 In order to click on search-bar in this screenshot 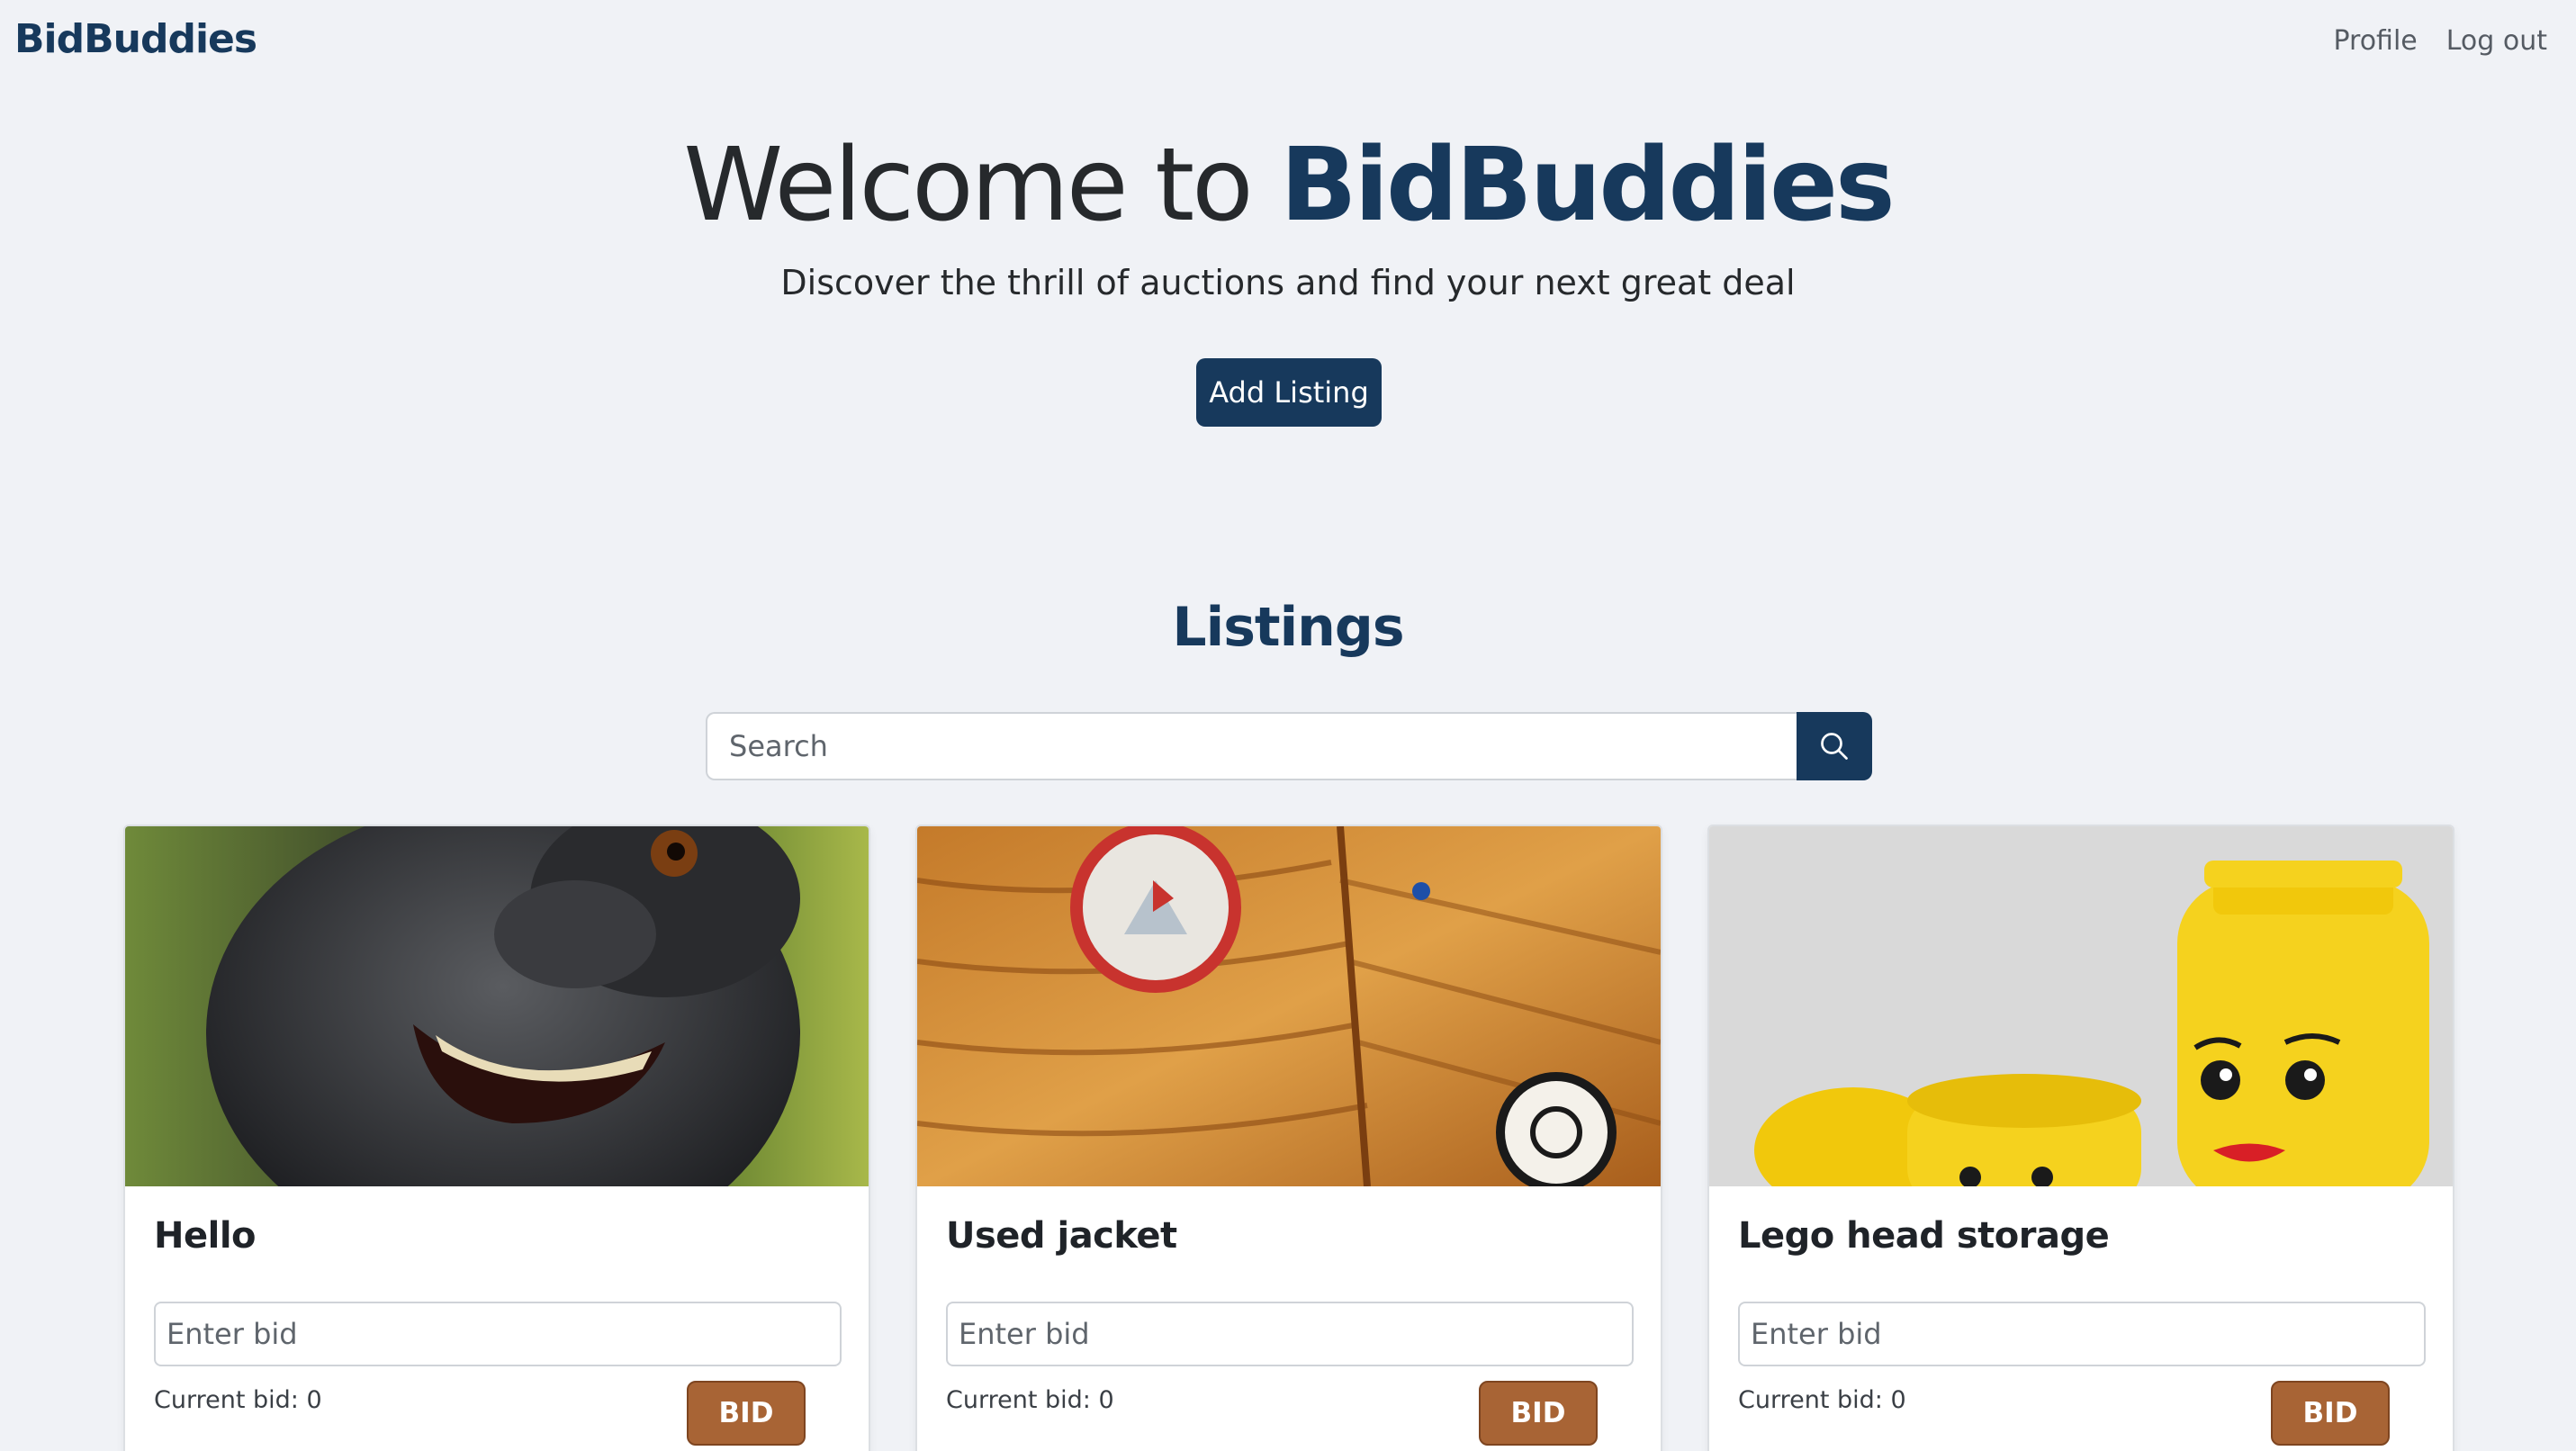, I will do `click(1289, 746)`.